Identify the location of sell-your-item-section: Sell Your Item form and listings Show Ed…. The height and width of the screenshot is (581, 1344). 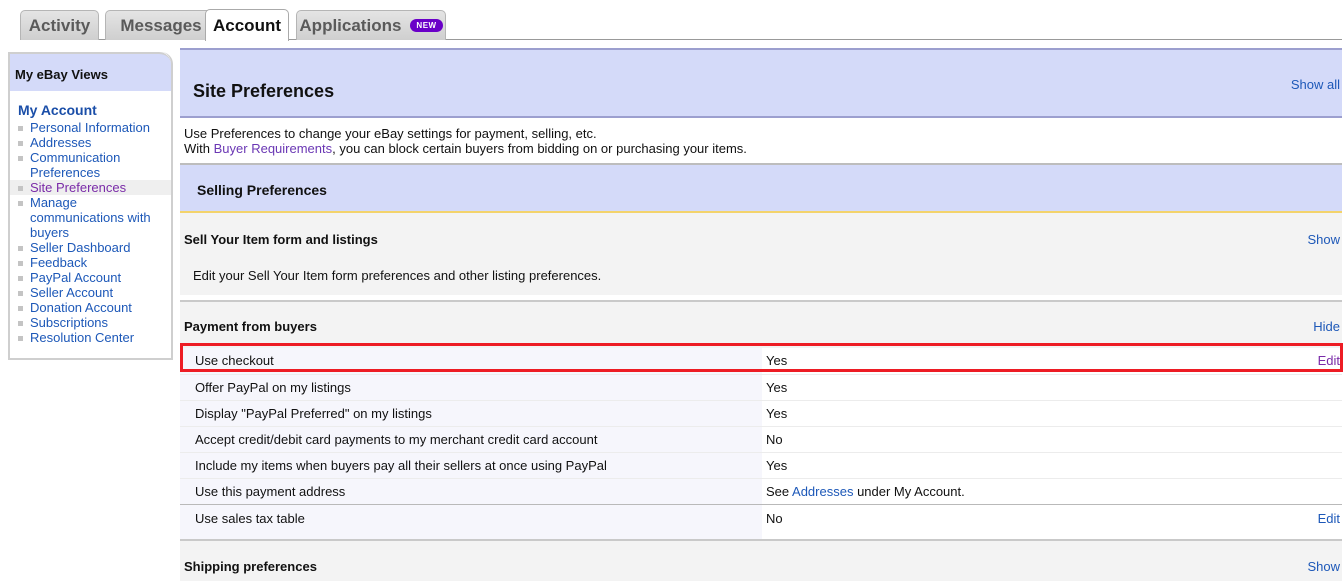
(761, 254).